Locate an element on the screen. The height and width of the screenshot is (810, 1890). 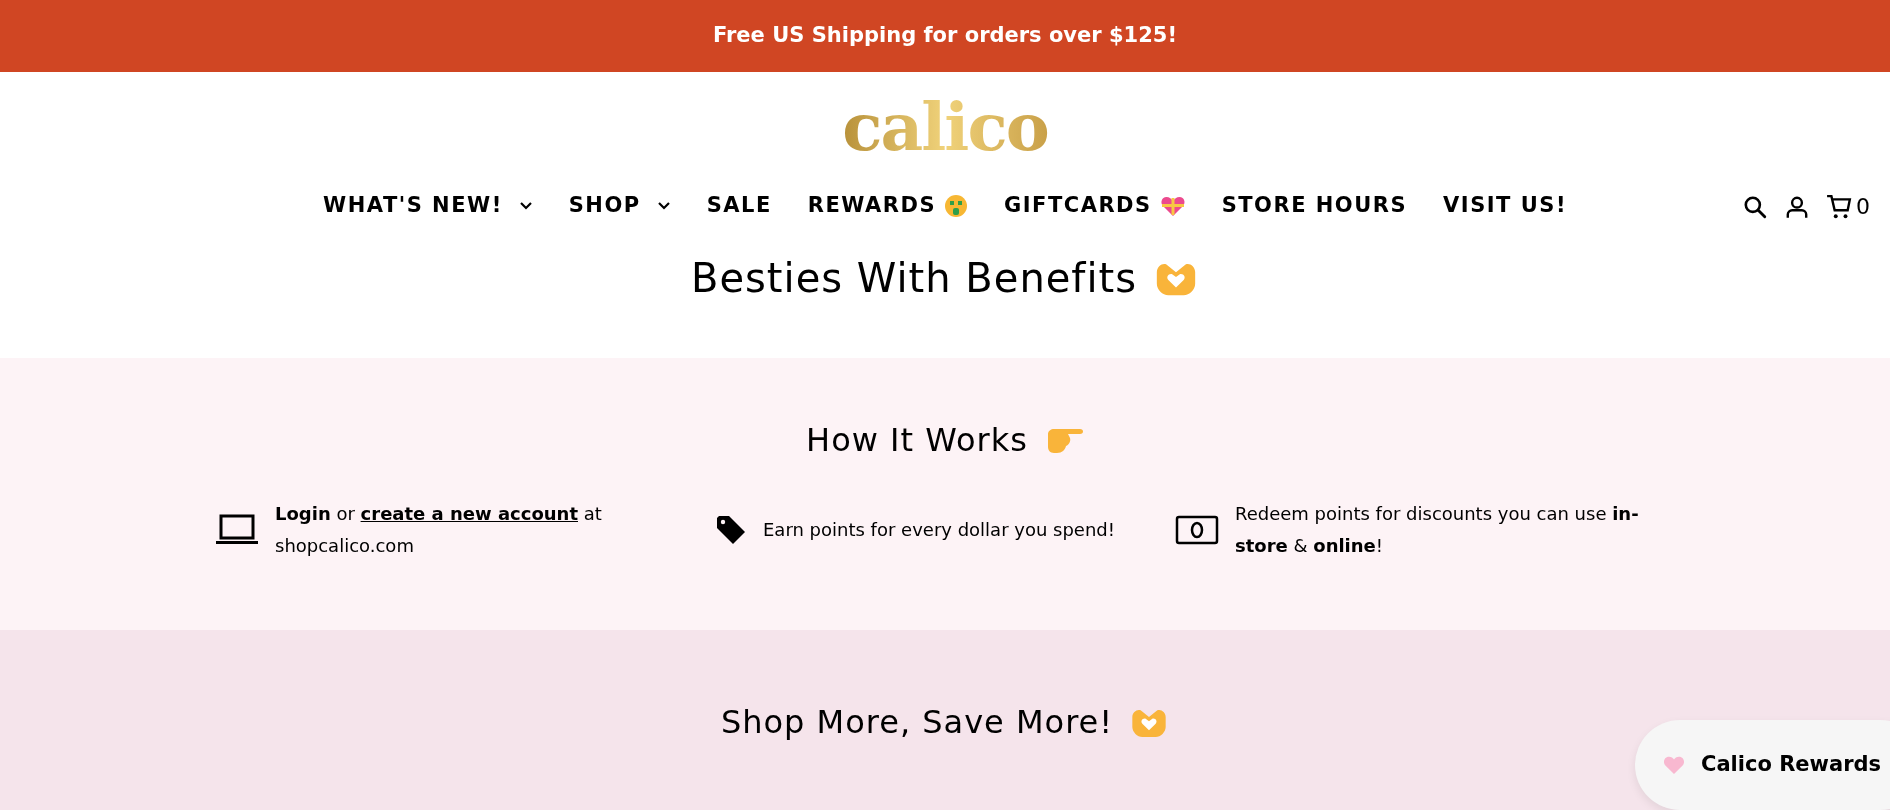
create-account-link: create a new account is located at coordinates (469, 513).